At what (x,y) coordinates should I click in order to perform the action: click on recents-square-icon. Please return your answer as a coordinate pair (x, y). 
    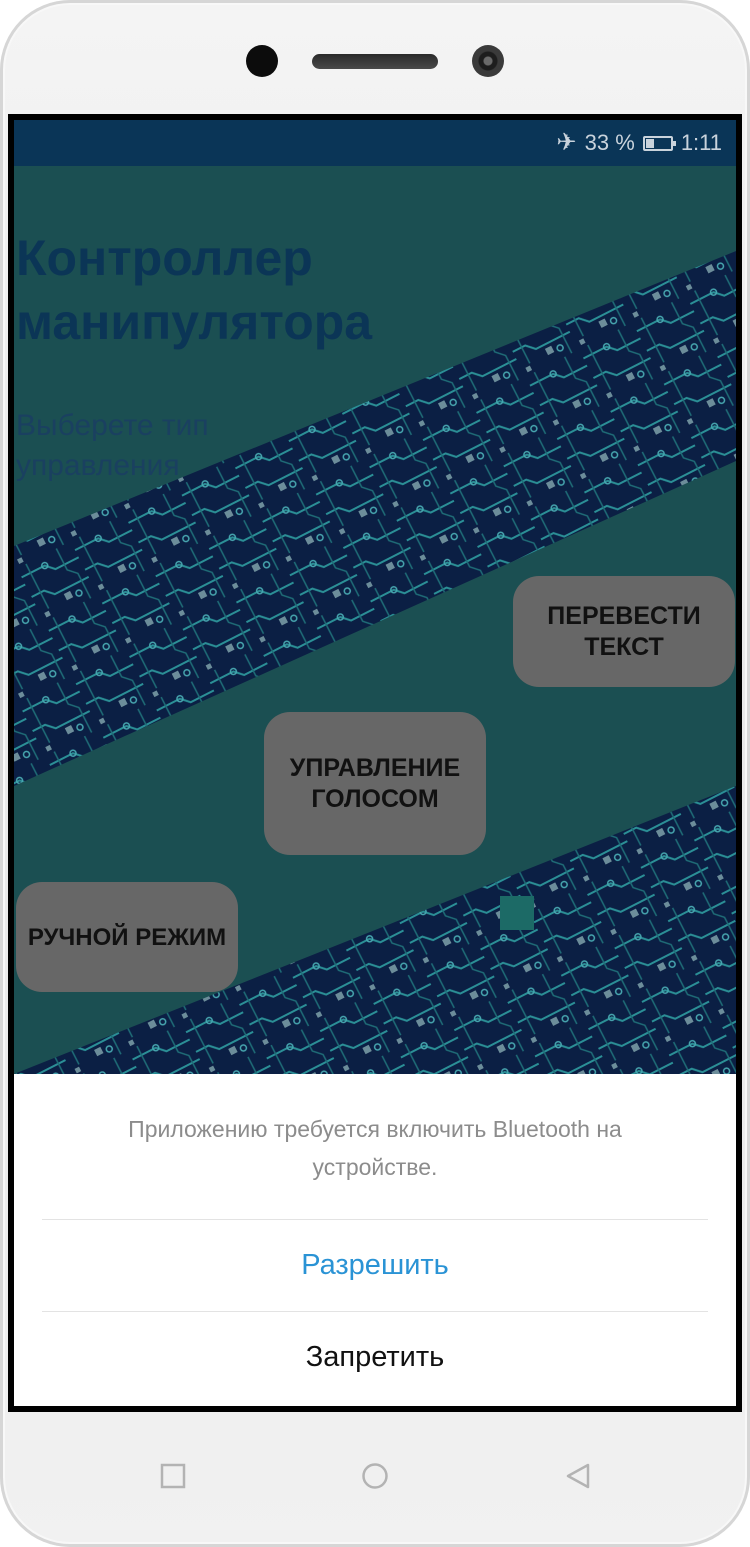
    Looking at the image, I should click on (173, 1476).